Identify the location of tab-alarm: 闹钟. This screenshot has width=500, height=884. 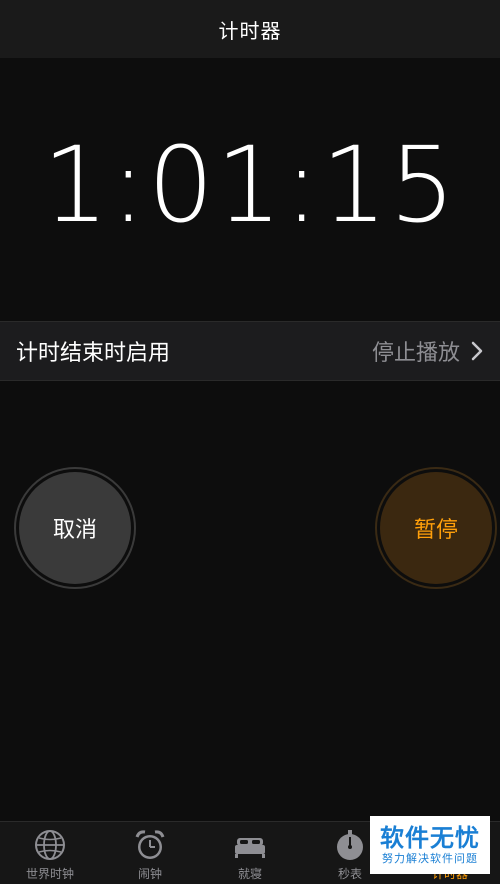
(150, 853).